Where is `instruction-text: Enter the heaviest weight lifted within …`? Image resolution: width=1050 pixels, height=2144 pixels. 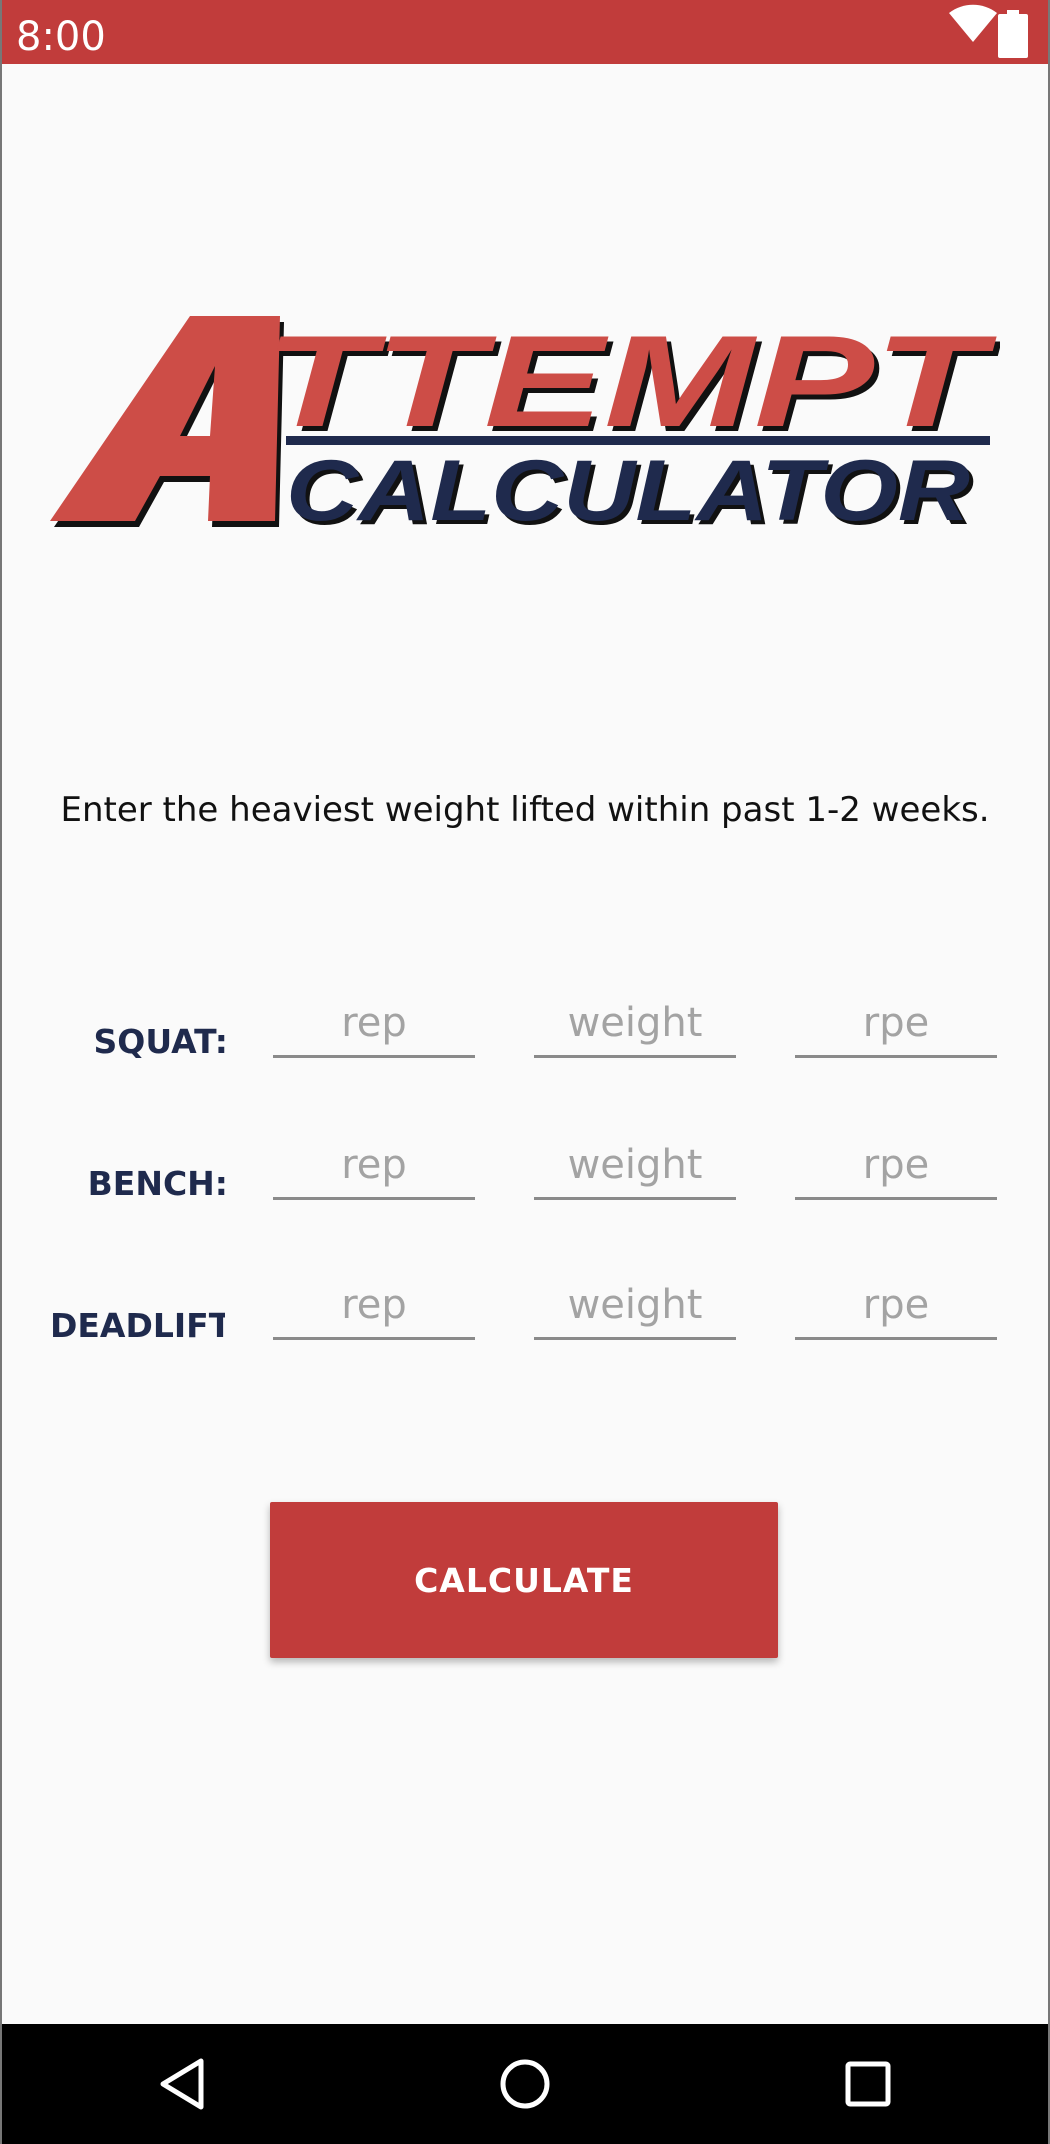
instruction-text: Enter the heaviest weight lifted within … is located at coordinates (525, 810).